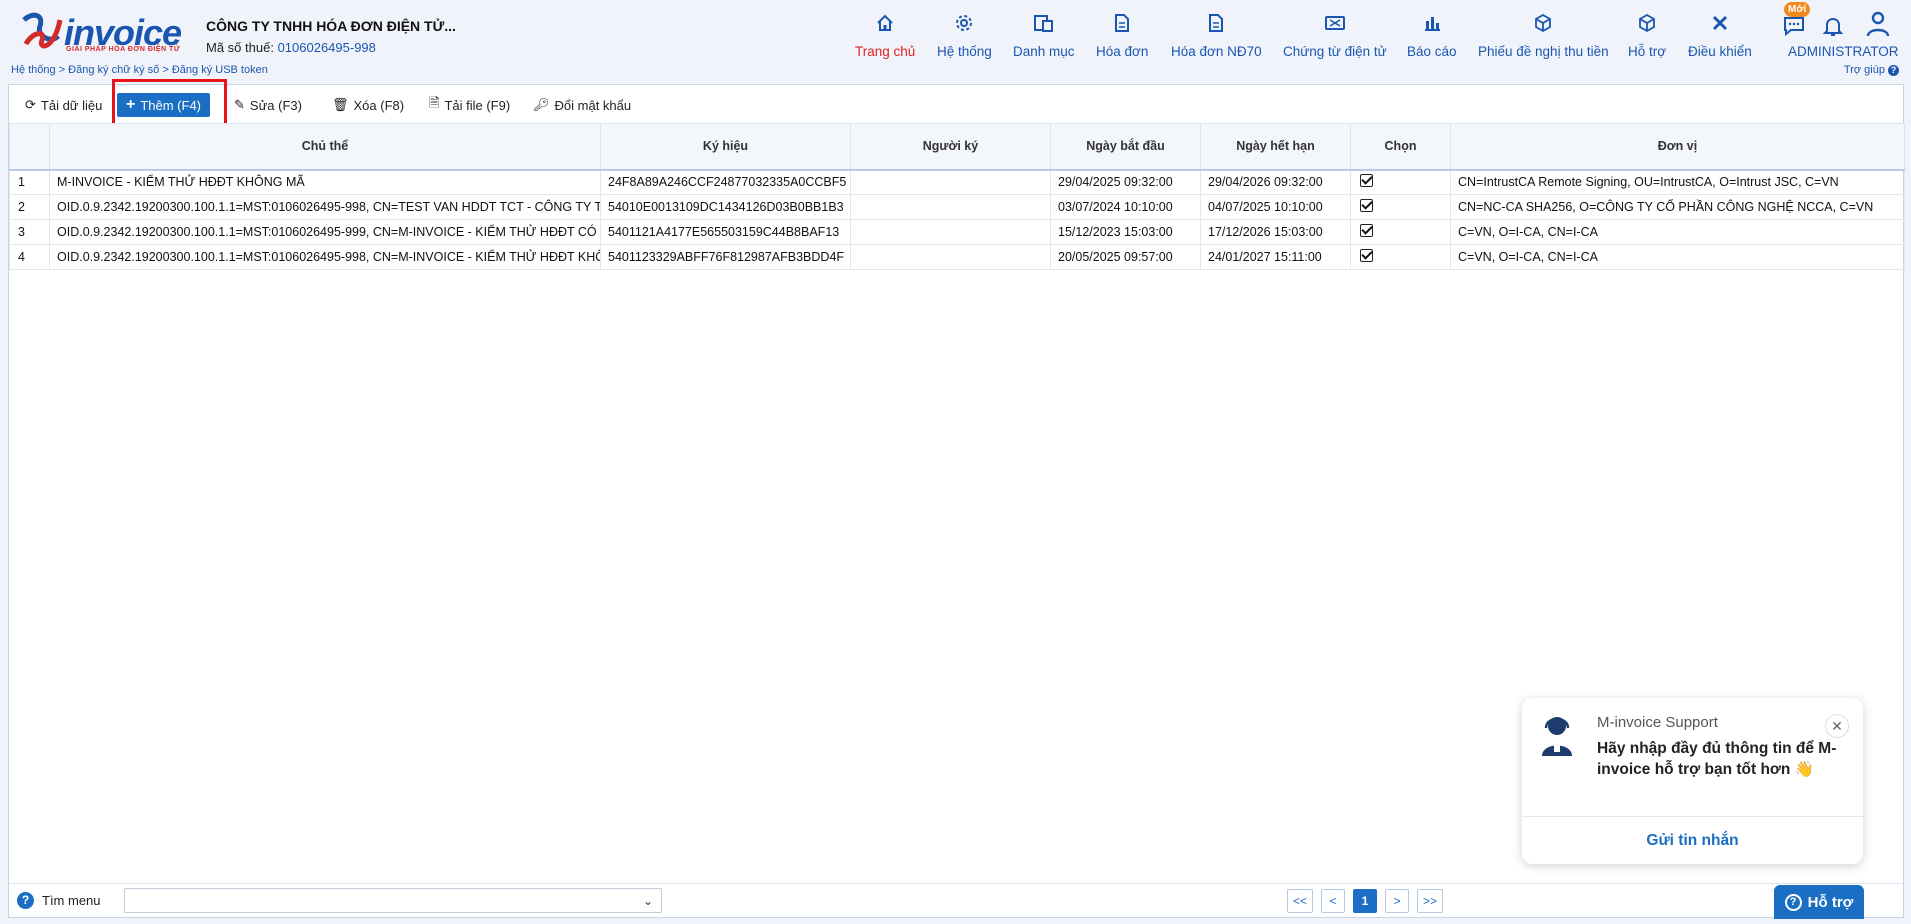 Image resolution: width=1911 pixels, height=924 pixels. What do you see at coordinates (1044, 38) in the screenshot?
I see `nav-catalog: Danh mục` at bounding box center [1044, 38].